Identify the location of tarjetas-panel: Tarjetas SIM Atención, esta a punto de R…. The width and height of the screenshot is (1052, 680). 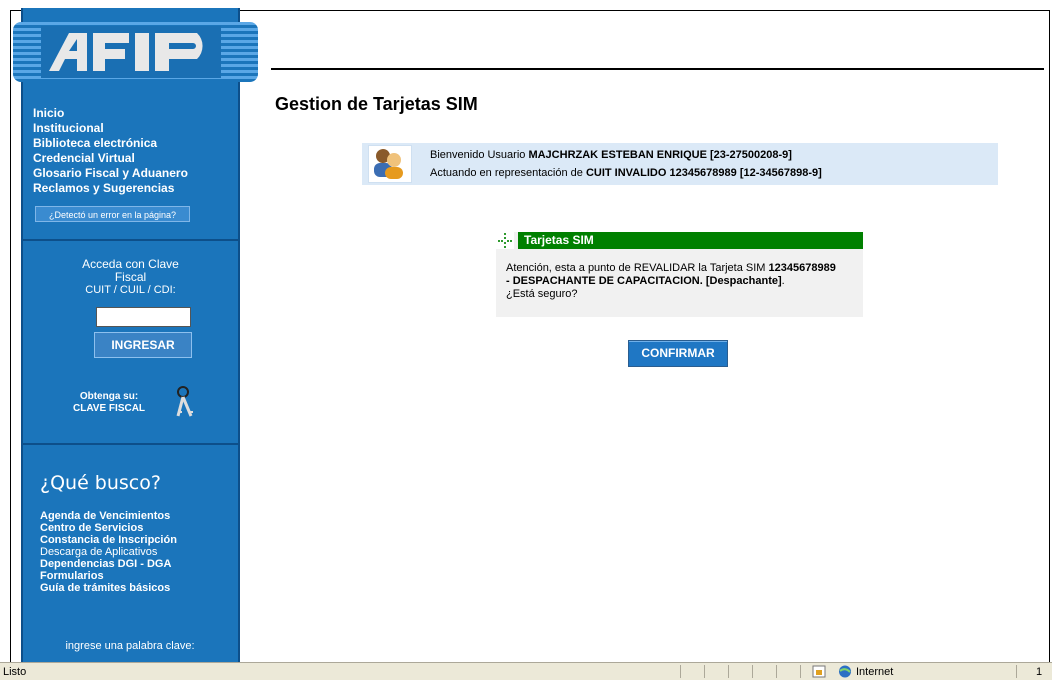
(679, 274).